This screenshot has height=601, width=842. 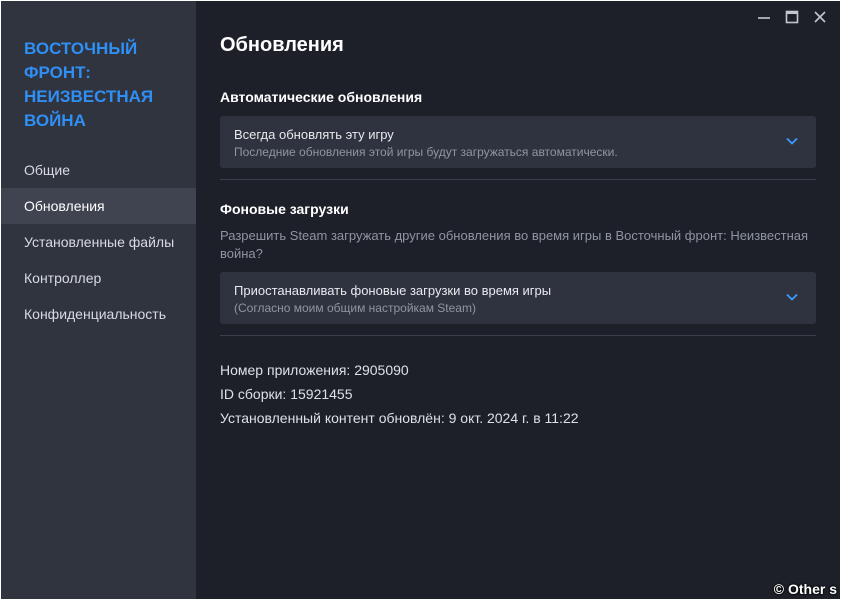 What do you see at coordinates (321, 97) in the screenshot?
I see `auto-updates-heading: Автоматические обновления` at bounding box center [321, 97].